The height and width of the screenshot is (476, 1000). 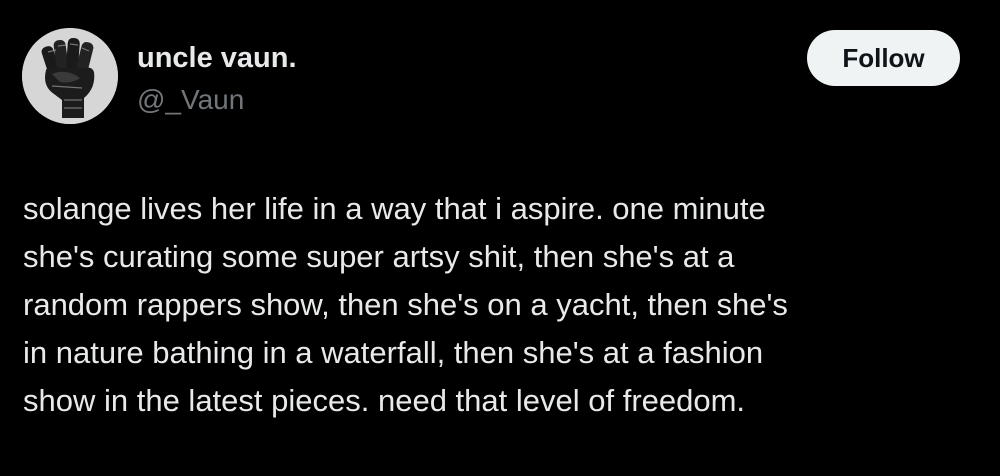 I want to click on user-handle: @_Vaun, so click(x=217, y=100).